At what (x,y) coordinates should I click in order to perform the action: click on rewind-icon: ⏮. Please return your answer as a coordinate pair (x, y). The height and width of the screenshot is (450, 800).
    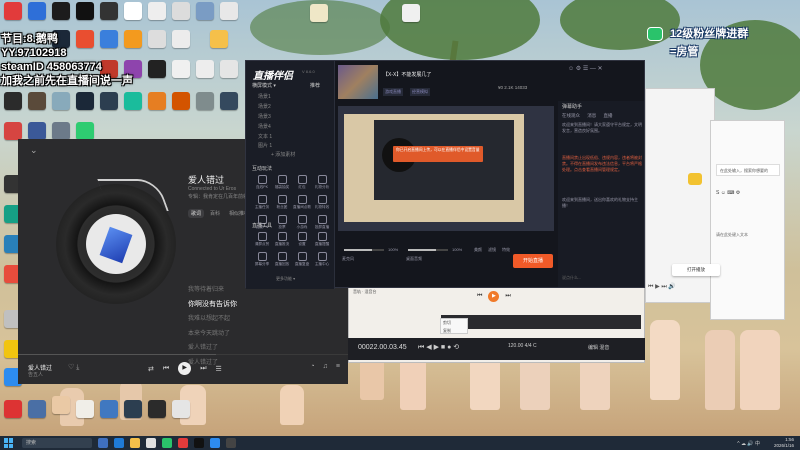
    Looking at the image, I should click on (479, 296).